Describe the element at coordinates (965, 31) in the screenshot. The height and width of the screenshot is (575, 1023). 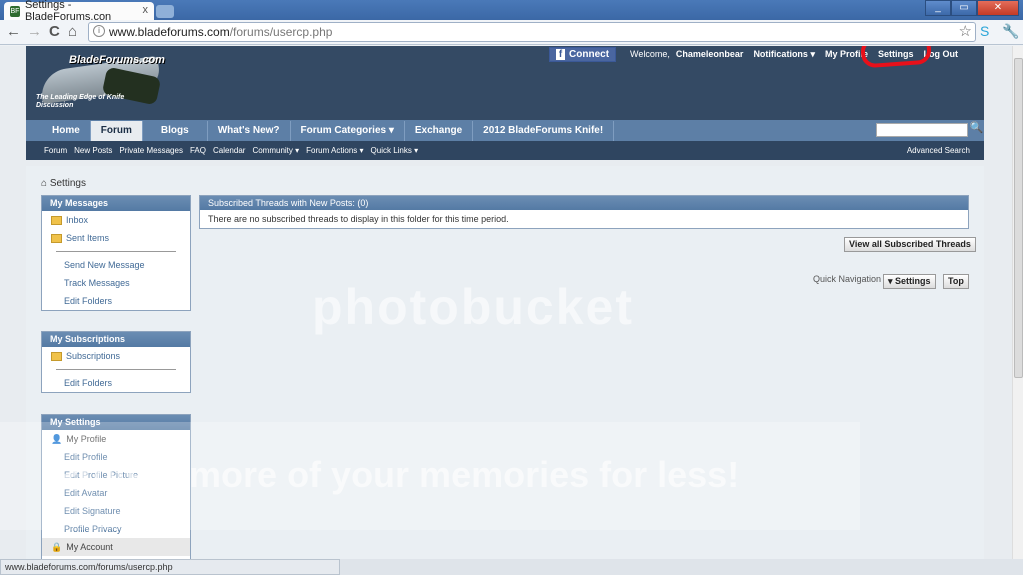
I see `bookmark-star-icon: ☆` at that location.